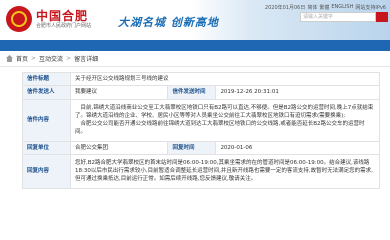 This screenshot has width=390, height=240. What do you see at coordinates (195, 59) in the screenshot?
I see `breadcrumb: 首页 > 互动交流 > 留言详细` at bounding box center [195, 59].